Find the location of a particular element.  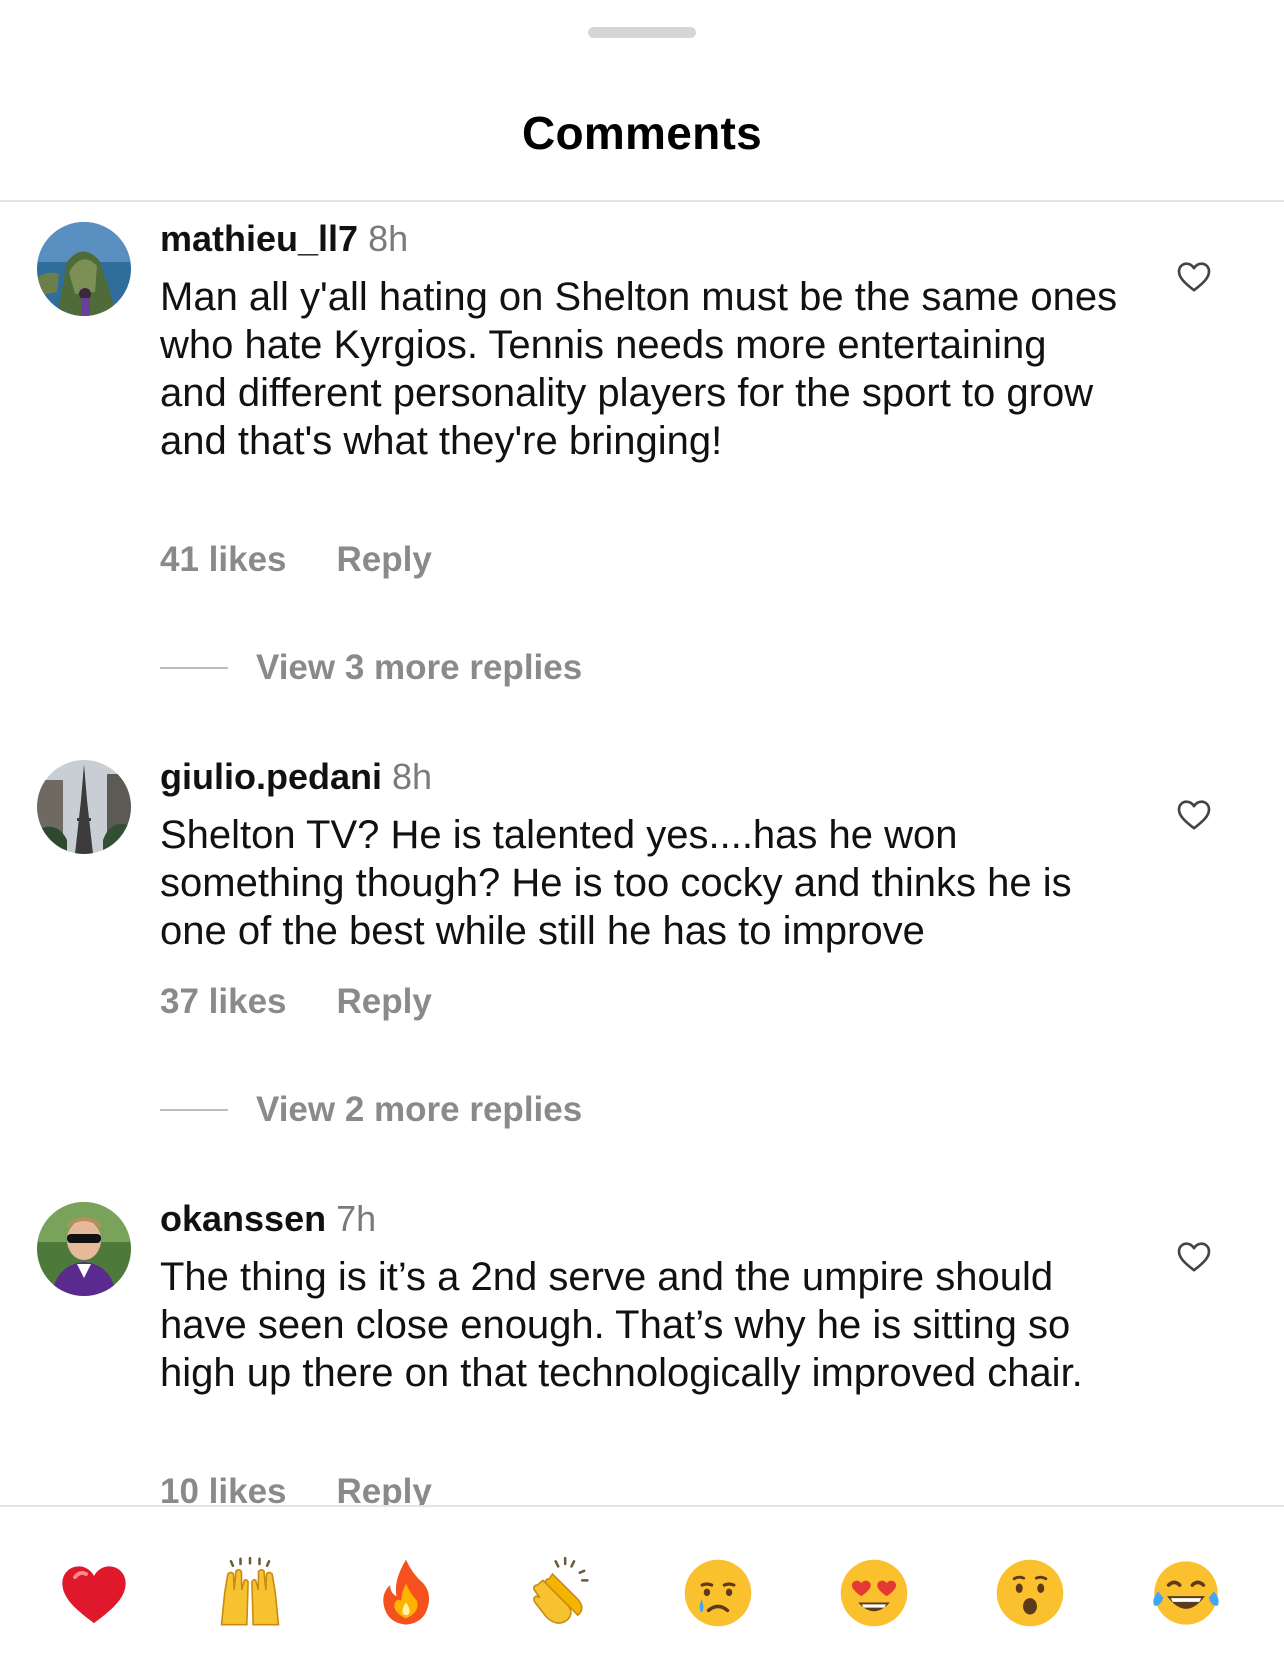

comment-timestamp: 7h is located at coordinates (356, 1218).